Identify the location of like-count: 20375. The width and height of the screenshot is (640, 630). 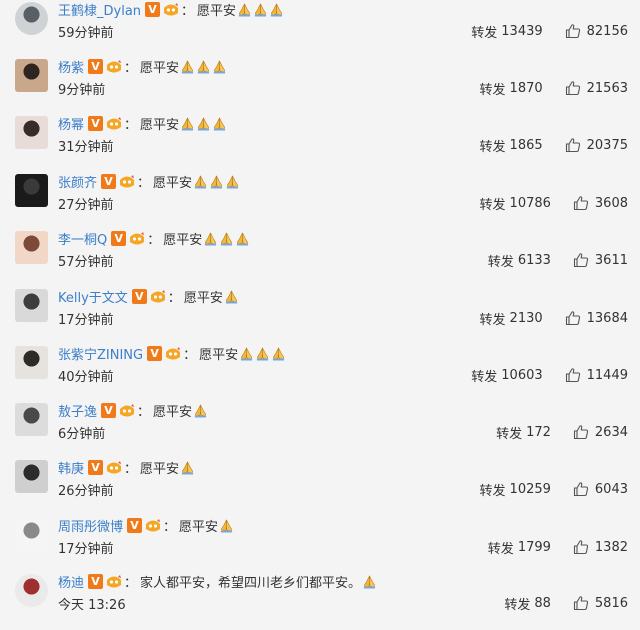
(607, 145).